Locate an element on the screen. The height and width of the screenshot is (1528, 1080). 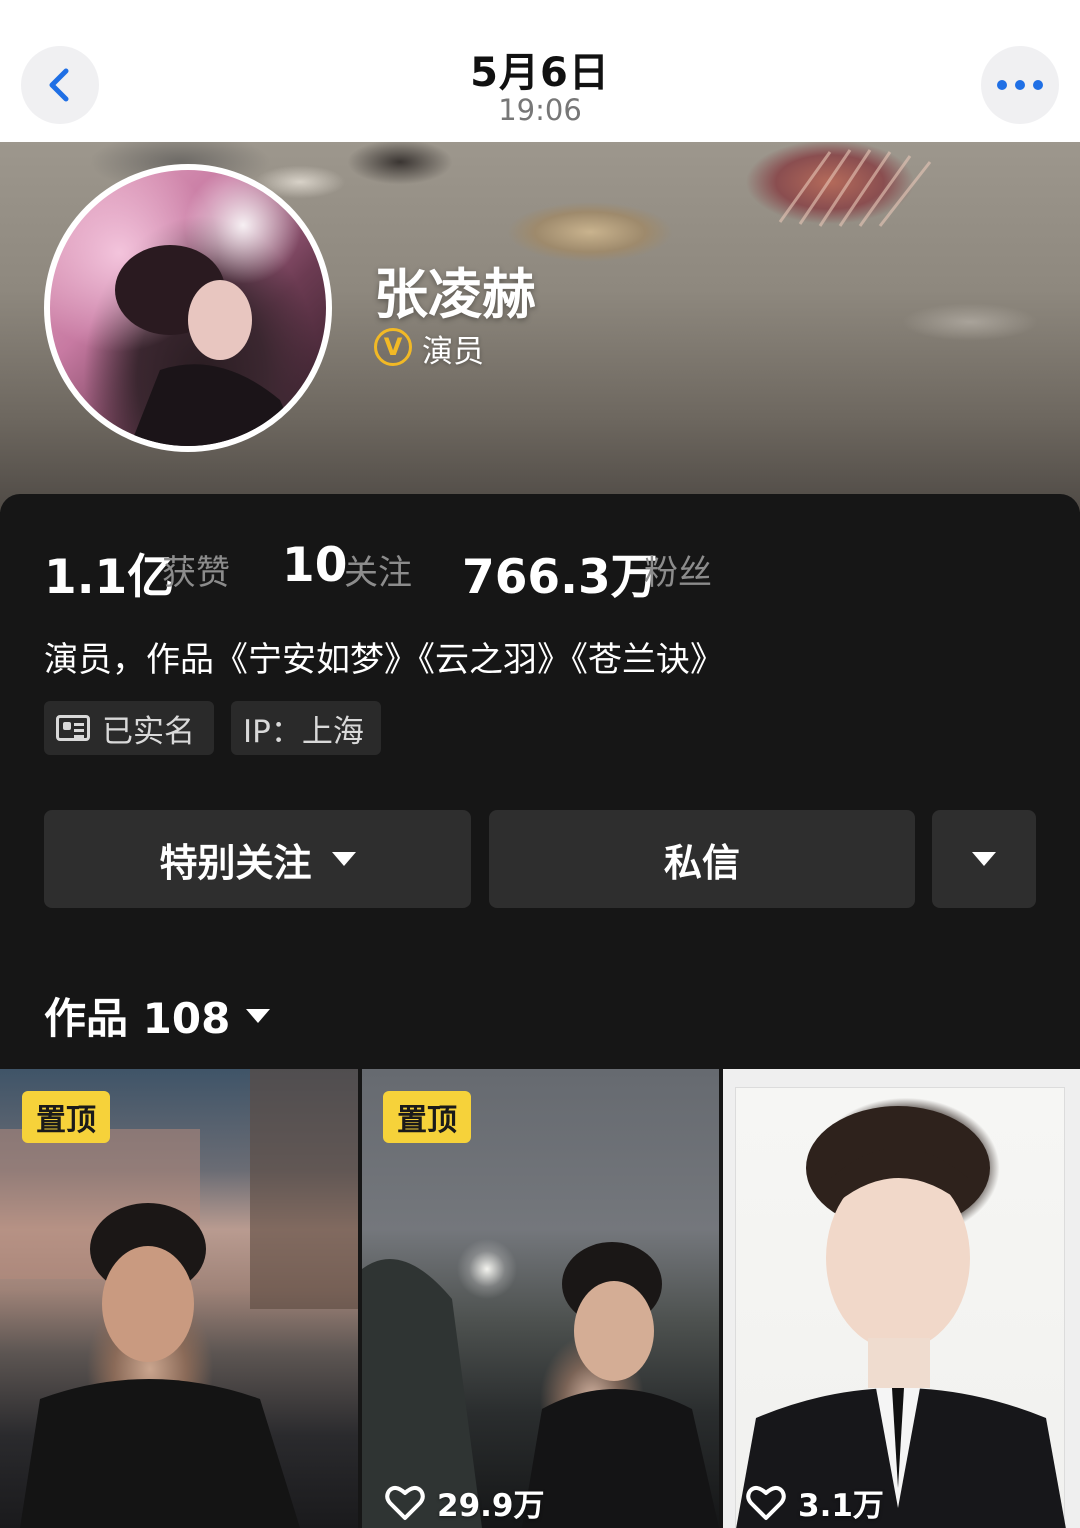
real-name-tag: 已实名 is located at coordinates (129, 728).